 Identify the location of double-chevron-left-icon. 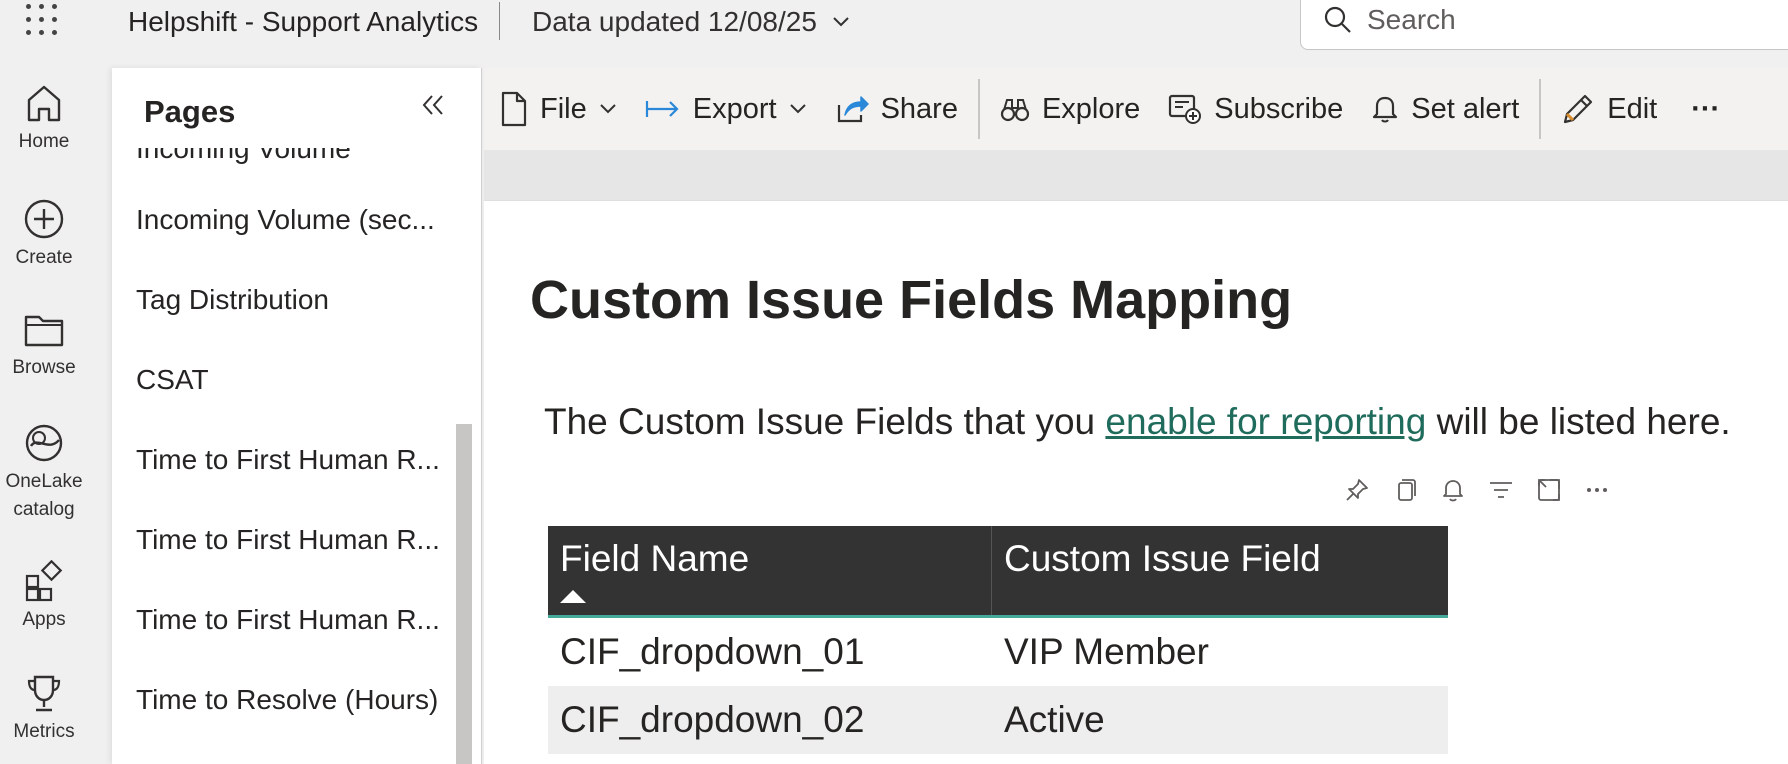
(432, 105).